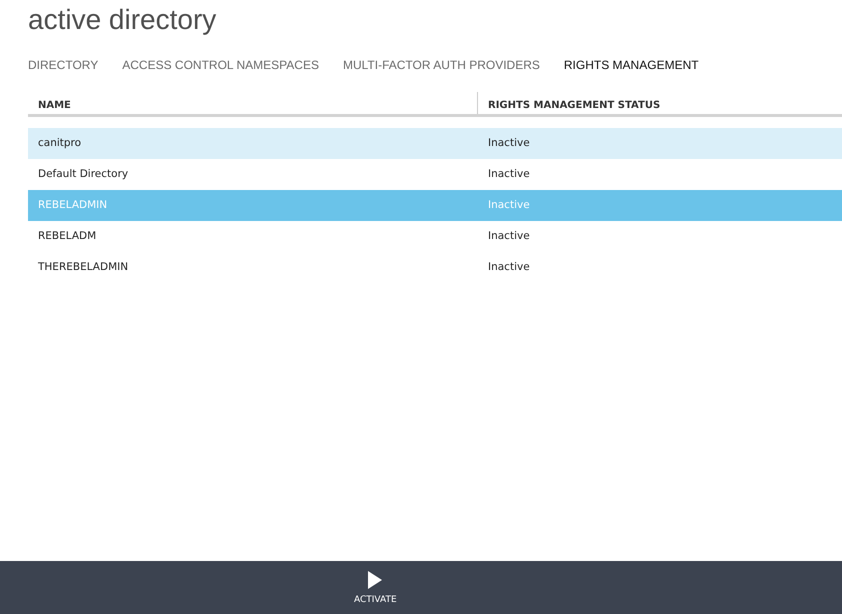  I want to click on tab: MULTI-FACTOR AUTH PROVIDERS, so click(441, 65).